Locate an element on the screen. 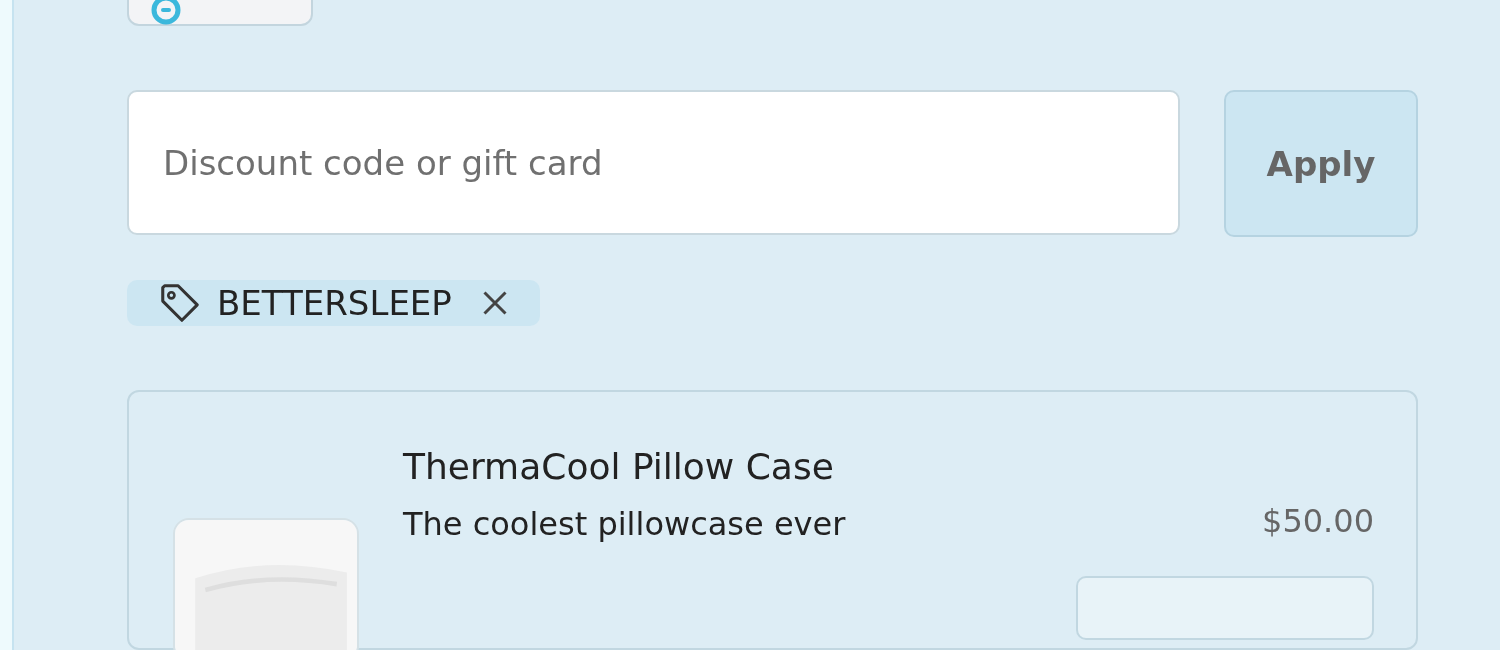  product-description: The coolest pillowcase ever is located at coordinates (624, 524).